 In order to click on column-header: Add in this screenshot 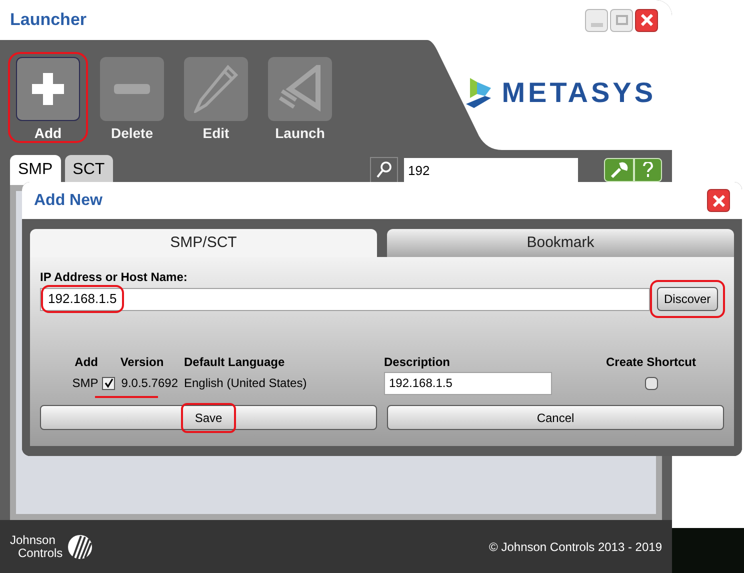, I will do `click(86, 362)`.